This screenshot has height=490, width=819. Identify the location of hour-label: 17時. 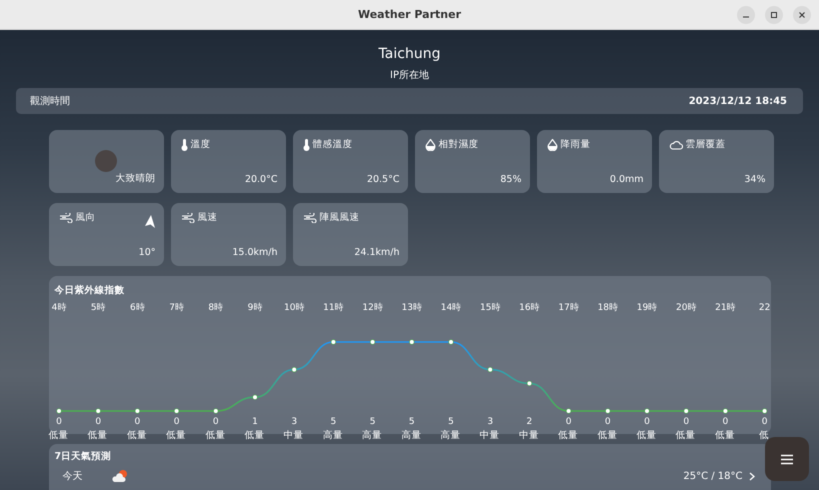
(568, 308).